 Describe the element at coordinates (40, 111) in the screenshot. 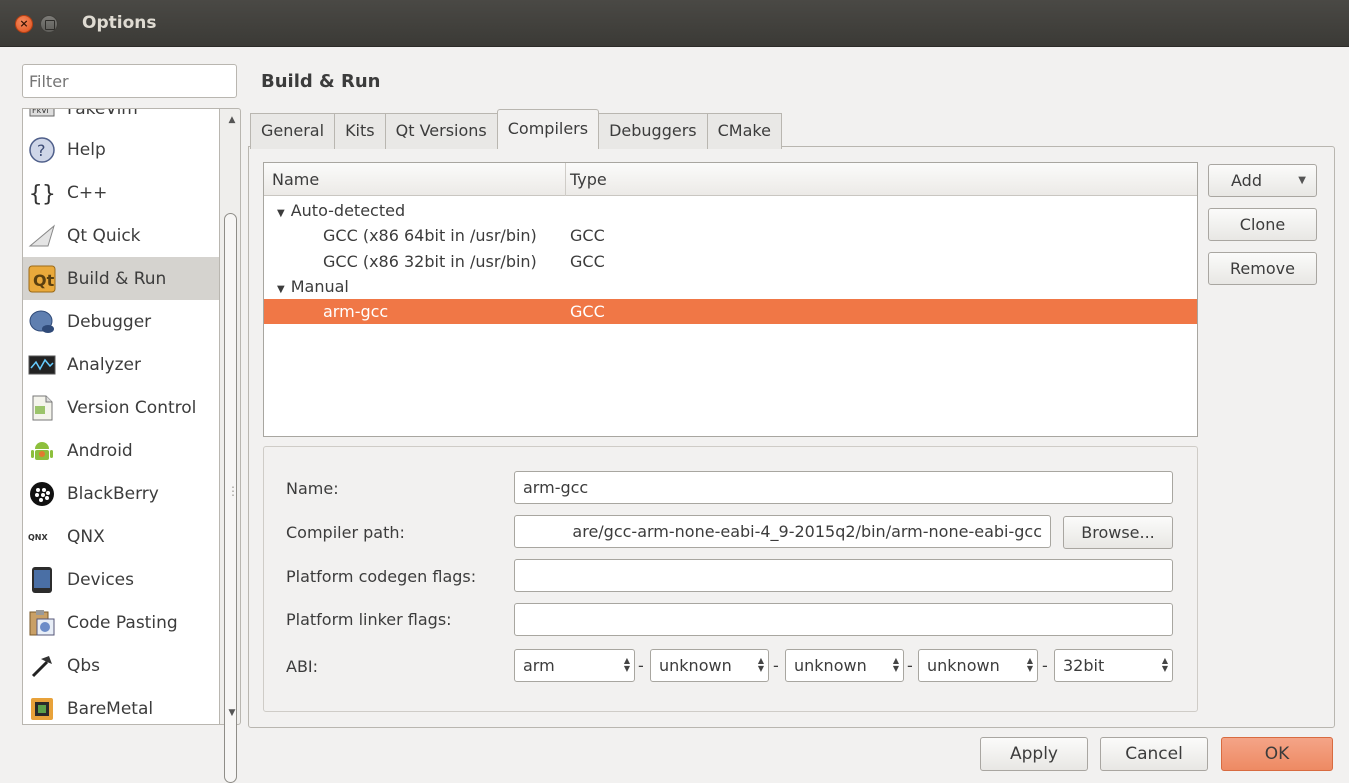

I see `svg-text: FkVi` at that location.